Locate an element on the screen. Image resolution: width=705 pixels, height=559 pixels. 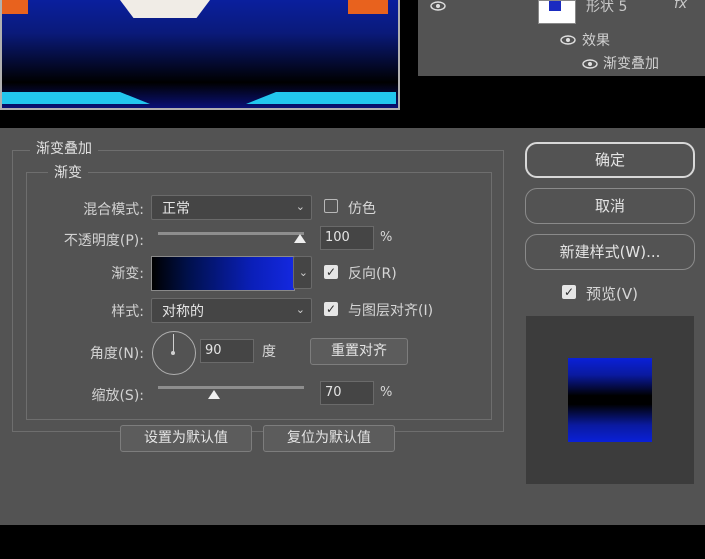
angle-dial-center is located at coordinates (173, 353).